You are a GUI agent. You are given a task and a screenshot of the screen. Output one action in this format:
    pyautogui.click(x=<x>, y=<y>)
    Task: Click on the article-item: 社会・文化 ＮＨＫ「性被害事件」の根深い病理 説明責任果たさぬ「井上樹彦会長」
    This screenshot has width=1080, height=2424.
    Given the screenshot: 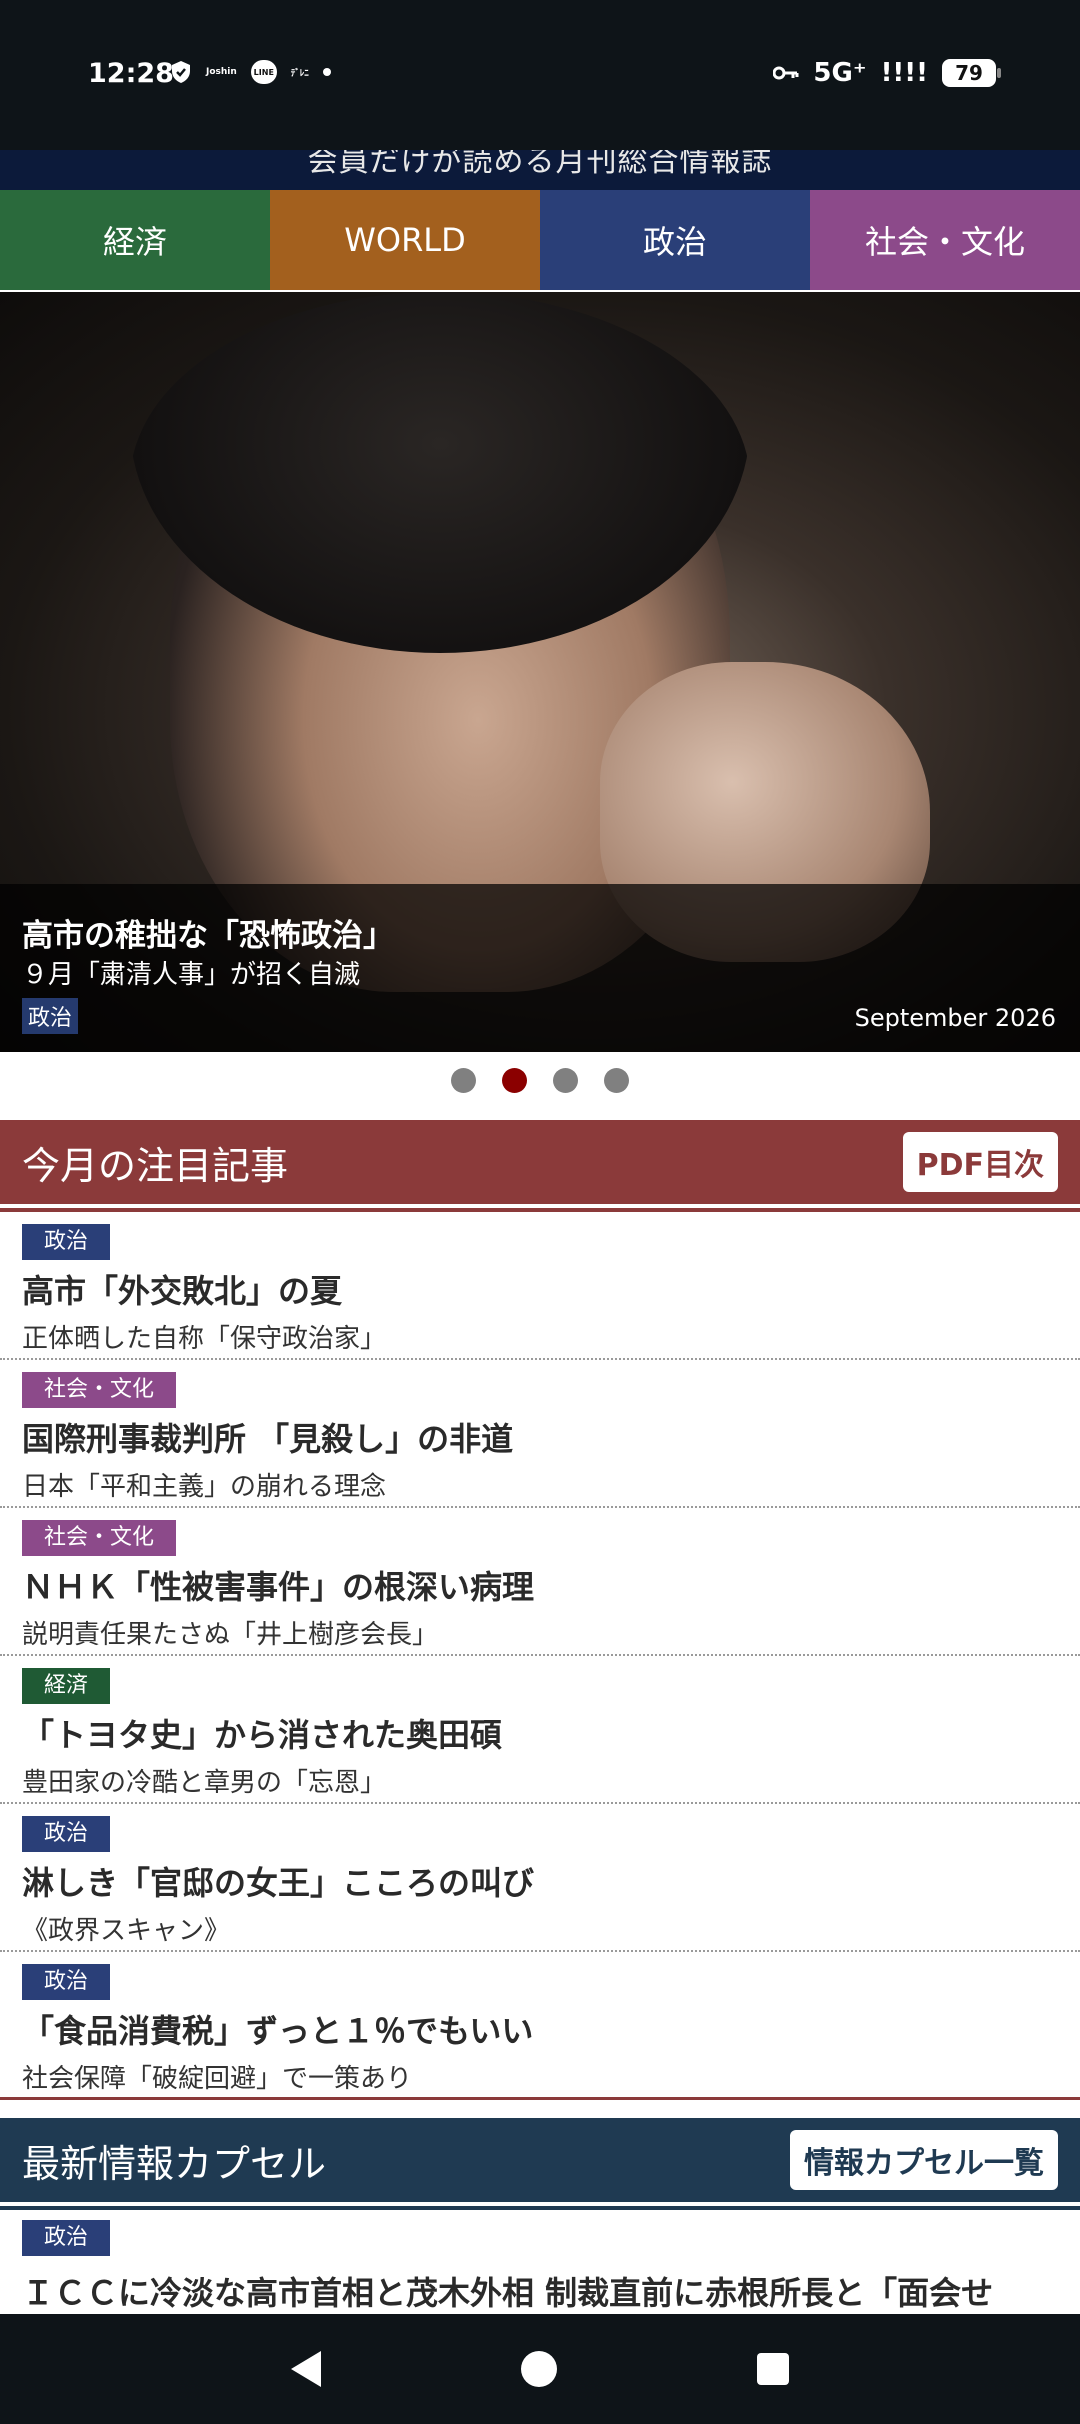 What is the action you would take?
    pyautogui.click(x=540, y=1582)
    